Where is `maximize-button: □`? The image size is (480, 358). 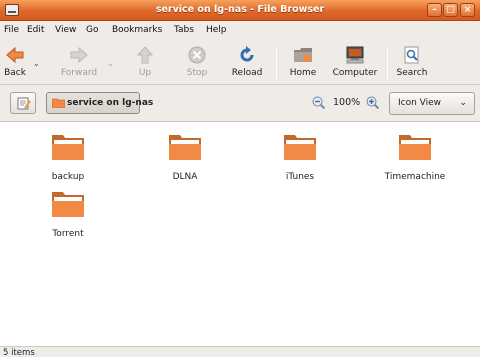 maximize-button: □ is located at coordinates (450, 10).